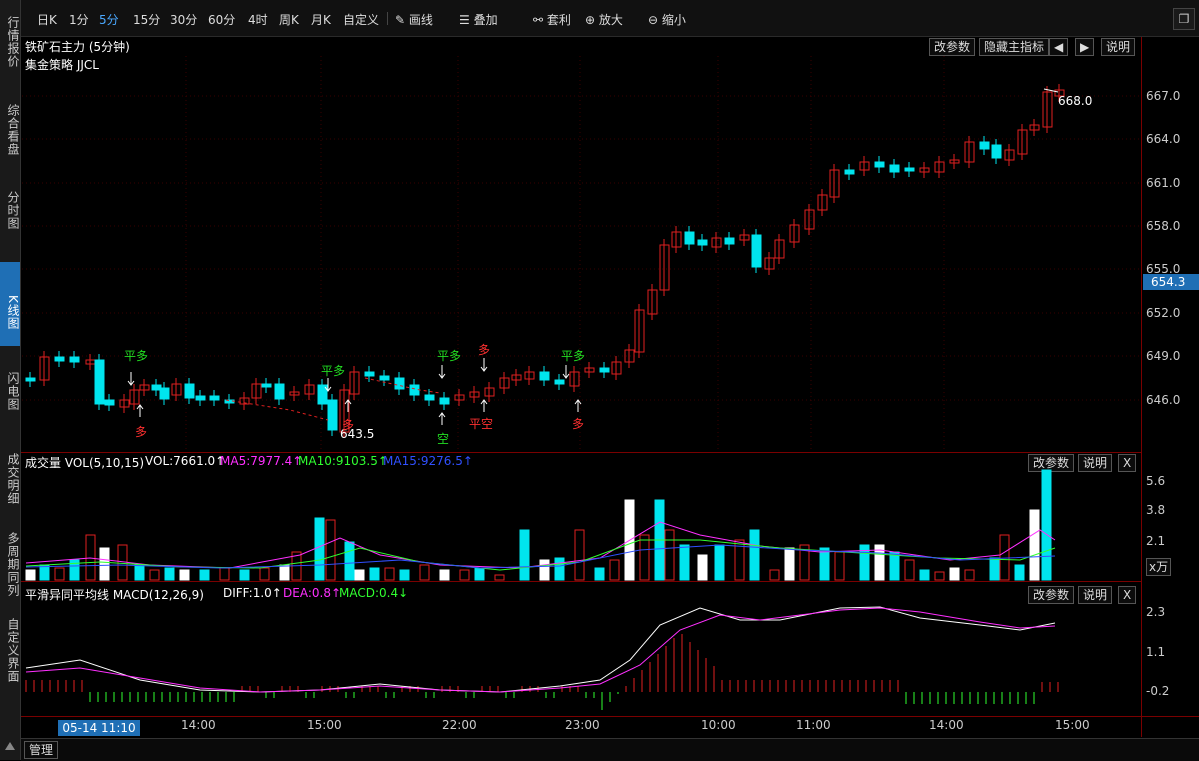 The height and width of the screenshot is (761, 1199). Describe the element at coordinates (99, 728) in the screenshot. I see `time-cursor-label: 05-14 11:10` at that location.